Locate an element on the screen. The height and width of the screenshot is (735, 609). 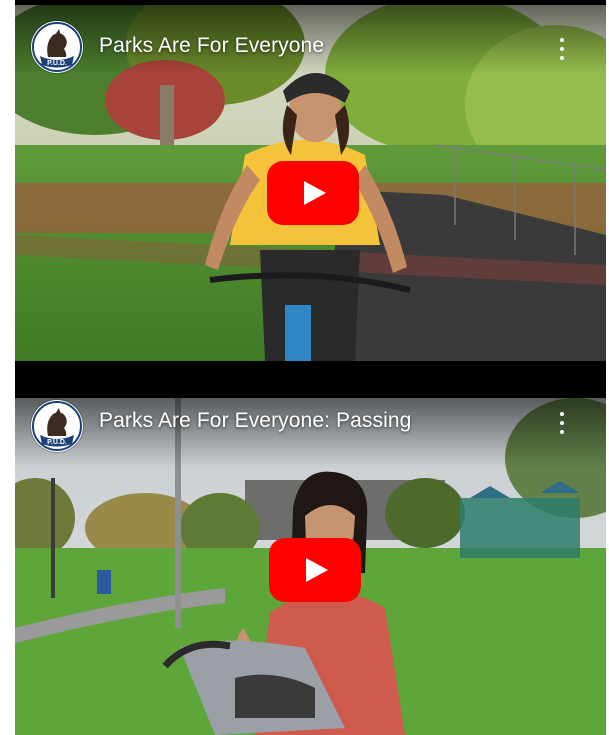
video-separator is located at coordinates (310, 379).